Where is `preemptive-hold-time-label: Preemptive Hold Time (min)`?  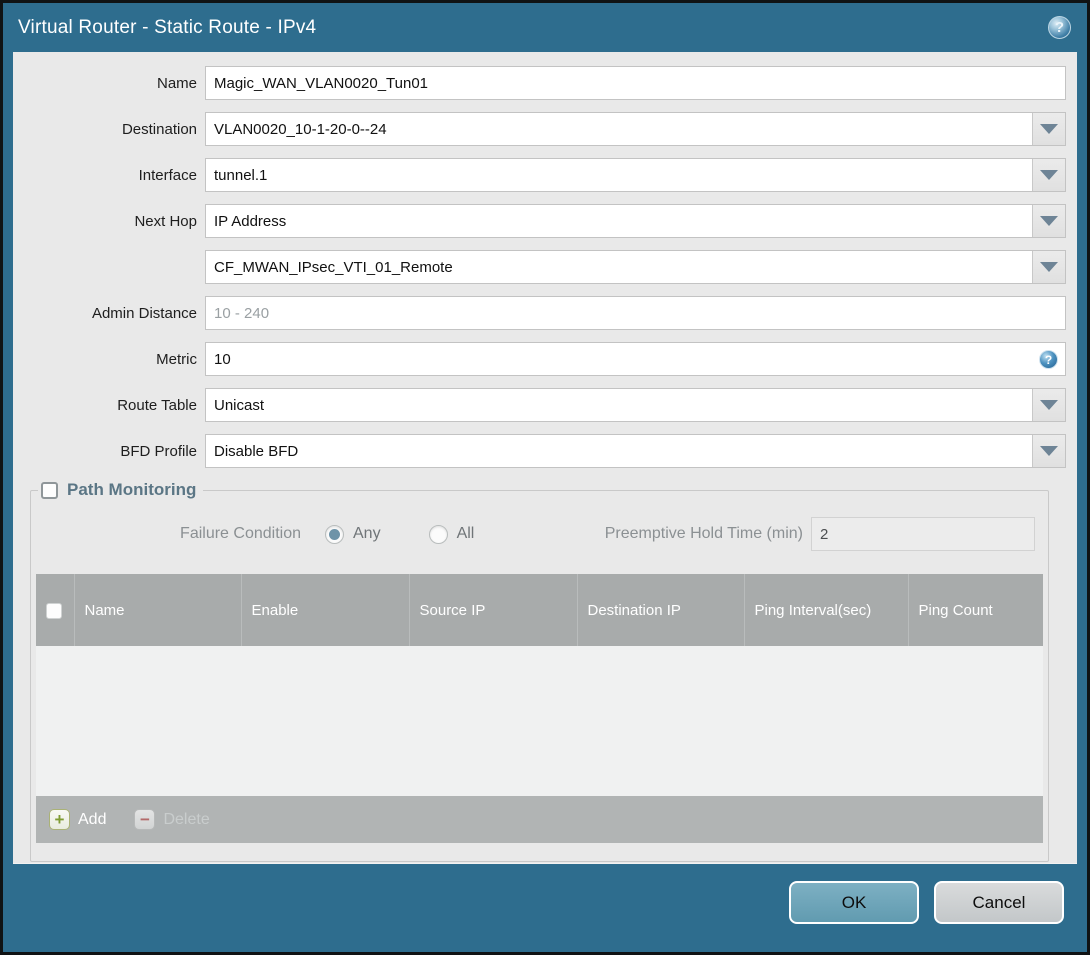
preemptive-hold-time-label: Preemptive Hold Time (min) is located at coordinates (703, 533).